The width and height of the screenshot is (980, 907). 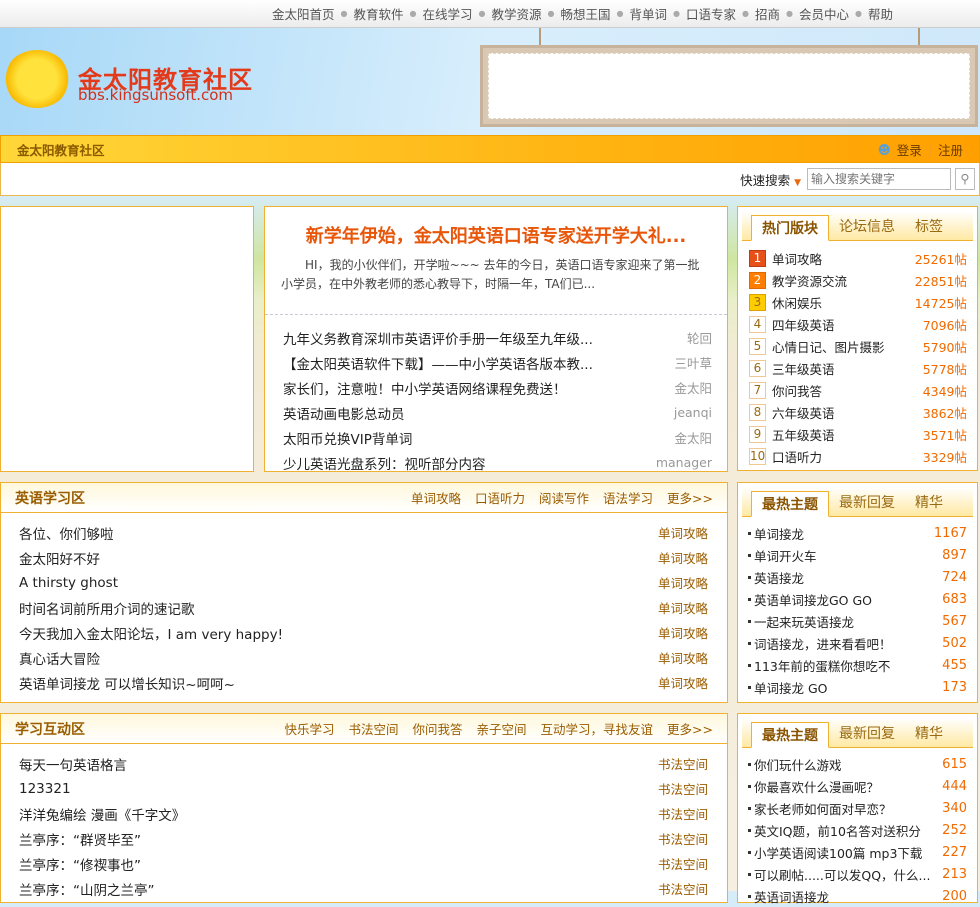 I want to click on topic-row: 真心话大冒险 单词攻略, so click(x=364, y=657).